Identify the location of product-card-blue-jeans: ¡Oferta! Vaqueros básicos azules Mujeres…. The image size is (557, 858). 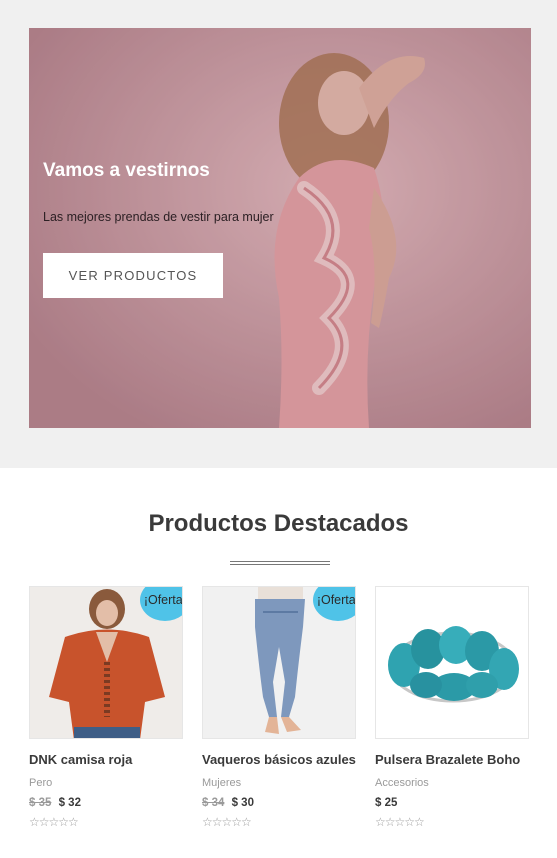
(279, 707).